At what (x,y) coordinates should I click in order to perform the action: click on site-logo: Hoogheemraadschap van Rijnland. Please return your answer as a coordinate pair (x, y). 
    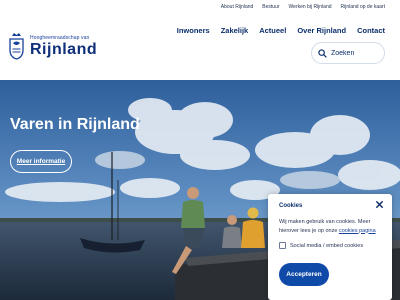
    Looking at the image, I should click on (52, 46).